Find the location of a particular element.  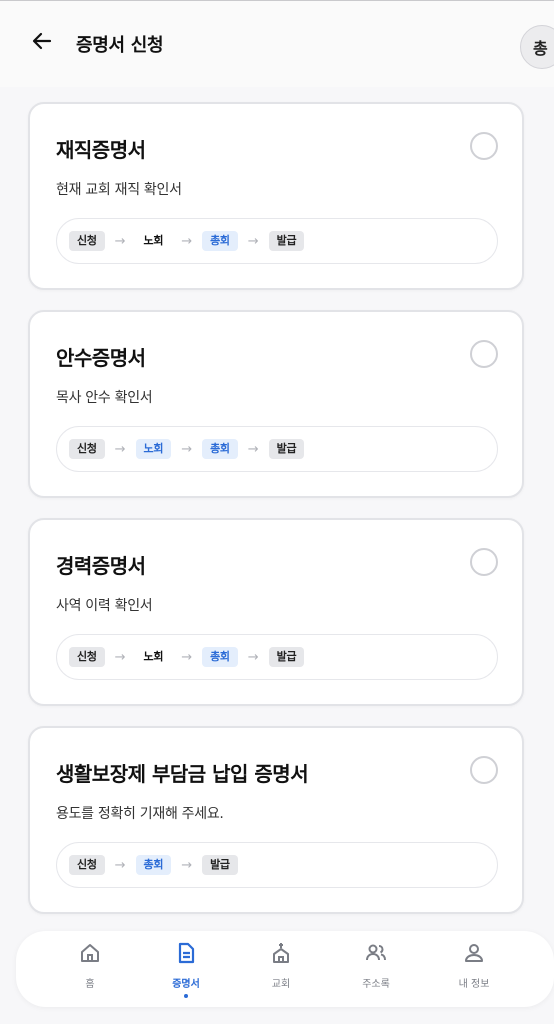

certificate-title: 재직증명서 is located at coordinates (101, 150).